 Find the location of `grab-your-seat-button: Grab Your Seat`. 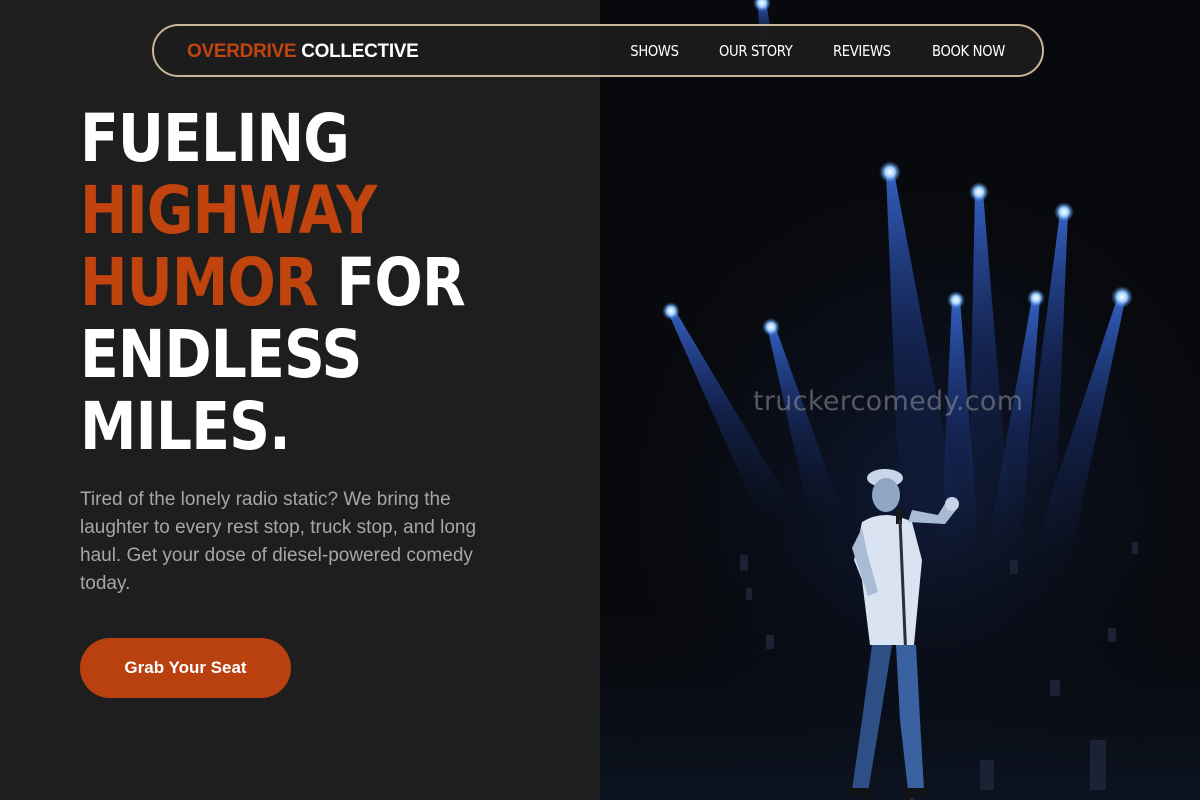

grab-your-seat-button: Grab Your Seat is located at coordinates (185, 668).